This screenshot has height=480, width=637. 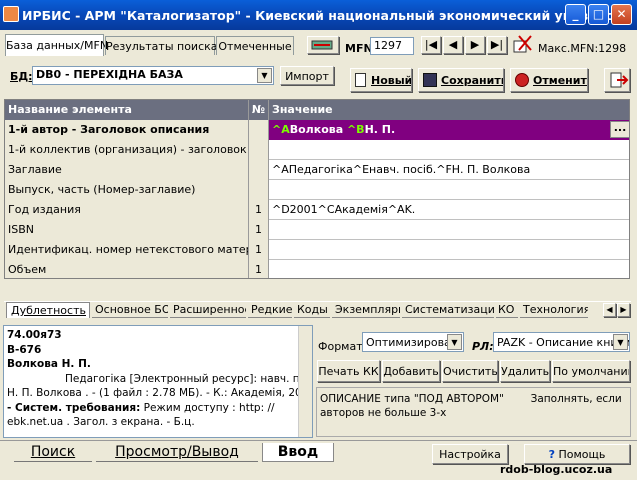 What do you see at coordinates (11, 14) in the screenshot?
I see `app-icon` at bounding box center [11, 14].